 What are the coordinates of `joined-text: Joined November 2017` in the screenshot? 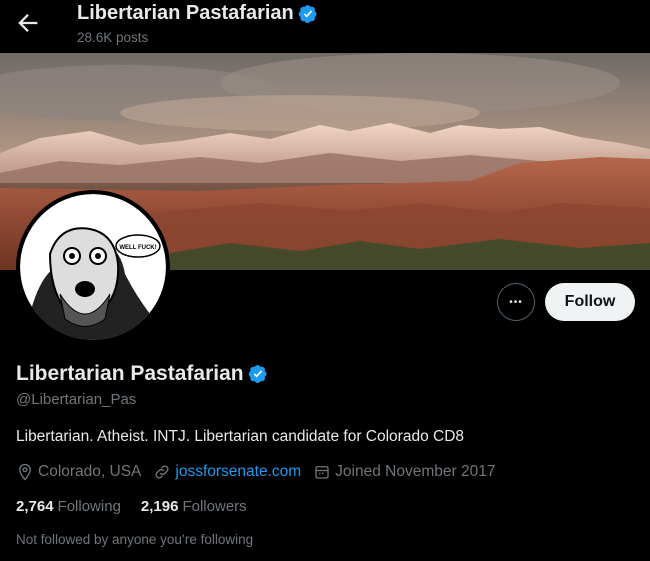 It's located at (415, 471).